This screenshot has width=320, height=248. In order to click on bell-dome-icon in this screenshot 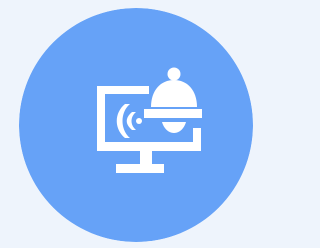, I will do `click(174, 93)`.